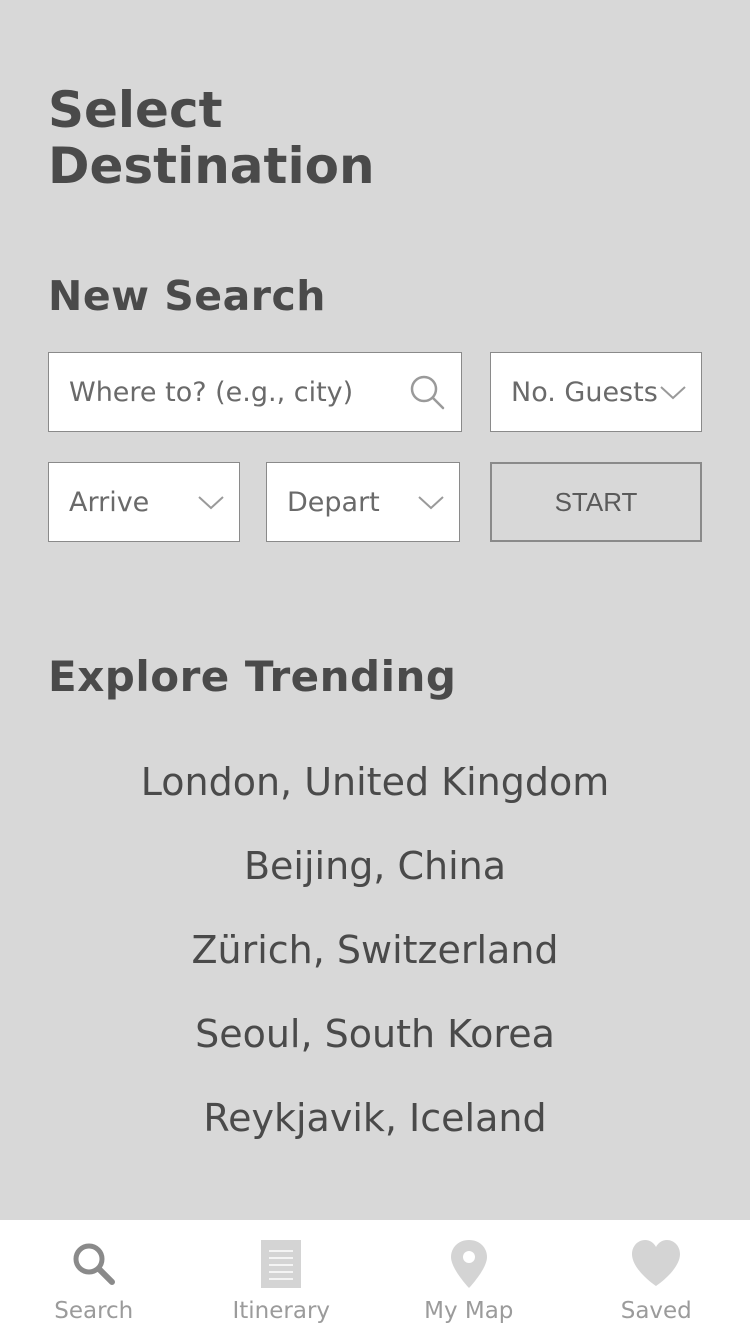 This screenshot has width=750, height=1334. I want to click on trending-destination-item: London, United Kingdom, so click(375, 782).